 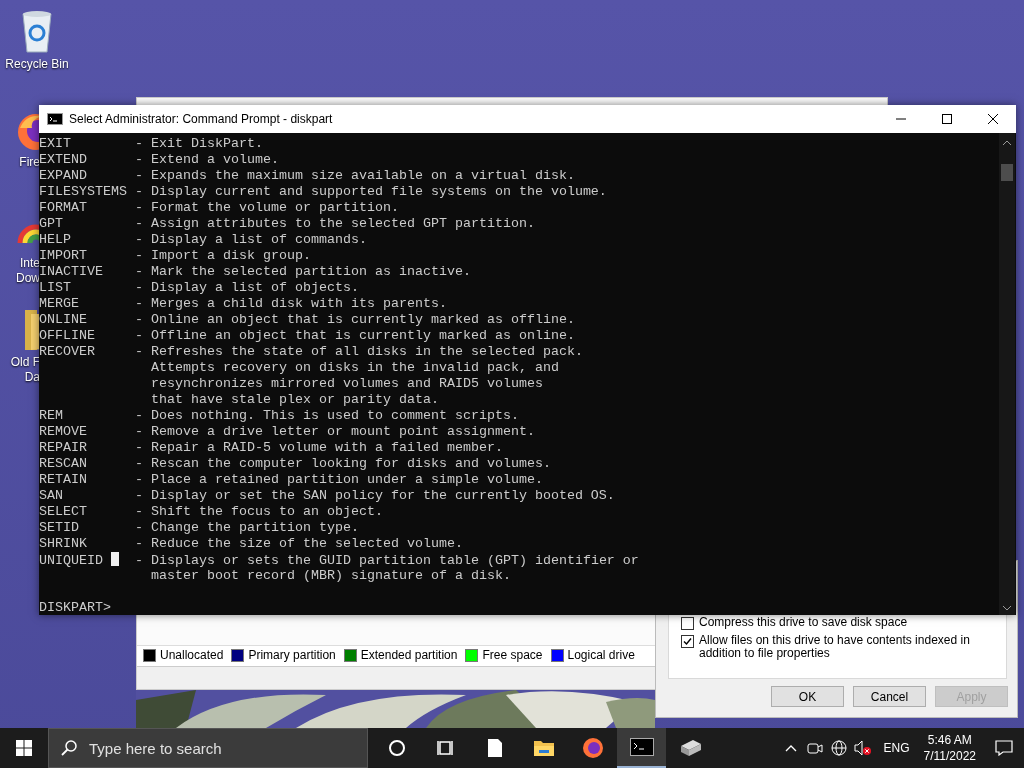 I want to click on dialog-button: Cancel, so click(x=889, y=696).